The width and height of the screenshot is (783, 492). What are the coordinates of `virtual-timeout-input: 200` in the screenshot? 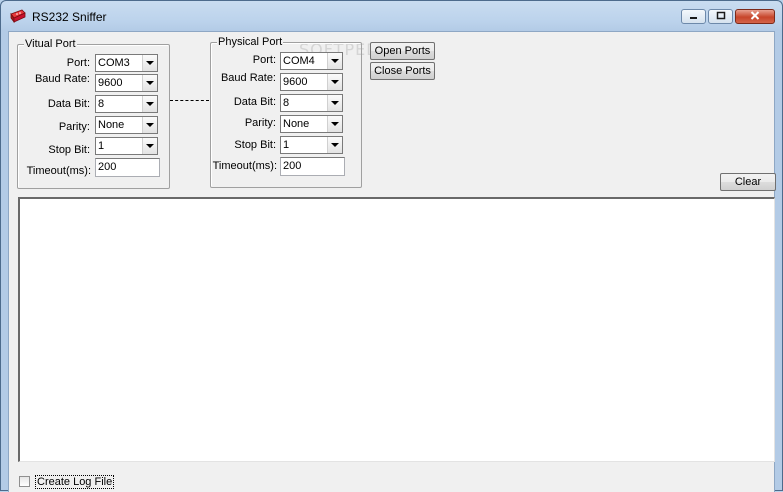 It's located at (127, 167).